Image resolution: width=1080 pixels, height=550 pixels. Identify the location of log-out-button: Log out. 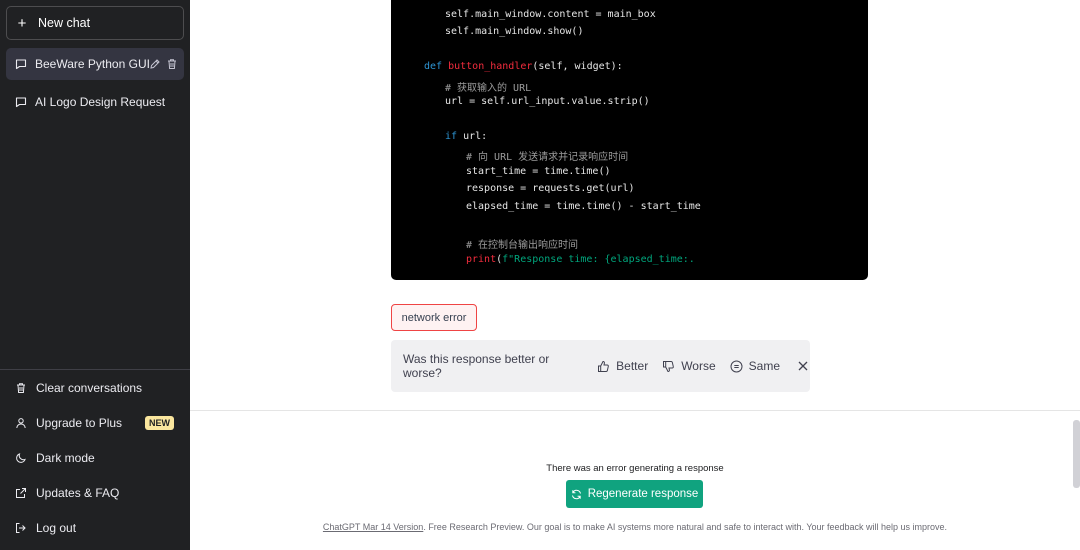
(95, 528).